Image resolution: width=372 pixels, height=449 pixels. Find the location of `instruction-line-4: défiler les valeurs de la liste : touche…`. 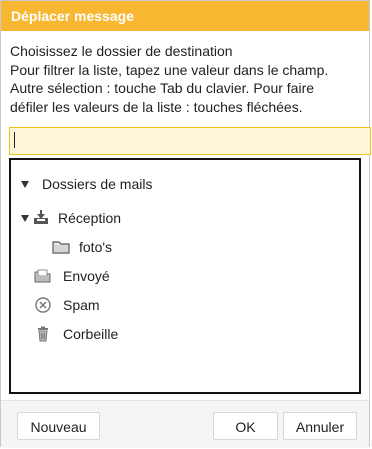

instruction-line-4: défiler les valeurs de la liste : touche… is located at coordinates (156, 106).